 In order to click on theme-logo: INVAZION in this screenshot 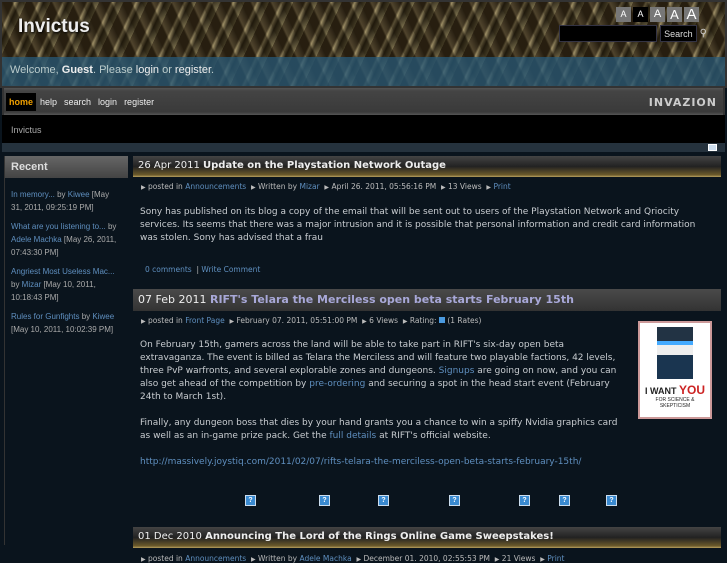, I will do `click(682, 102)`.